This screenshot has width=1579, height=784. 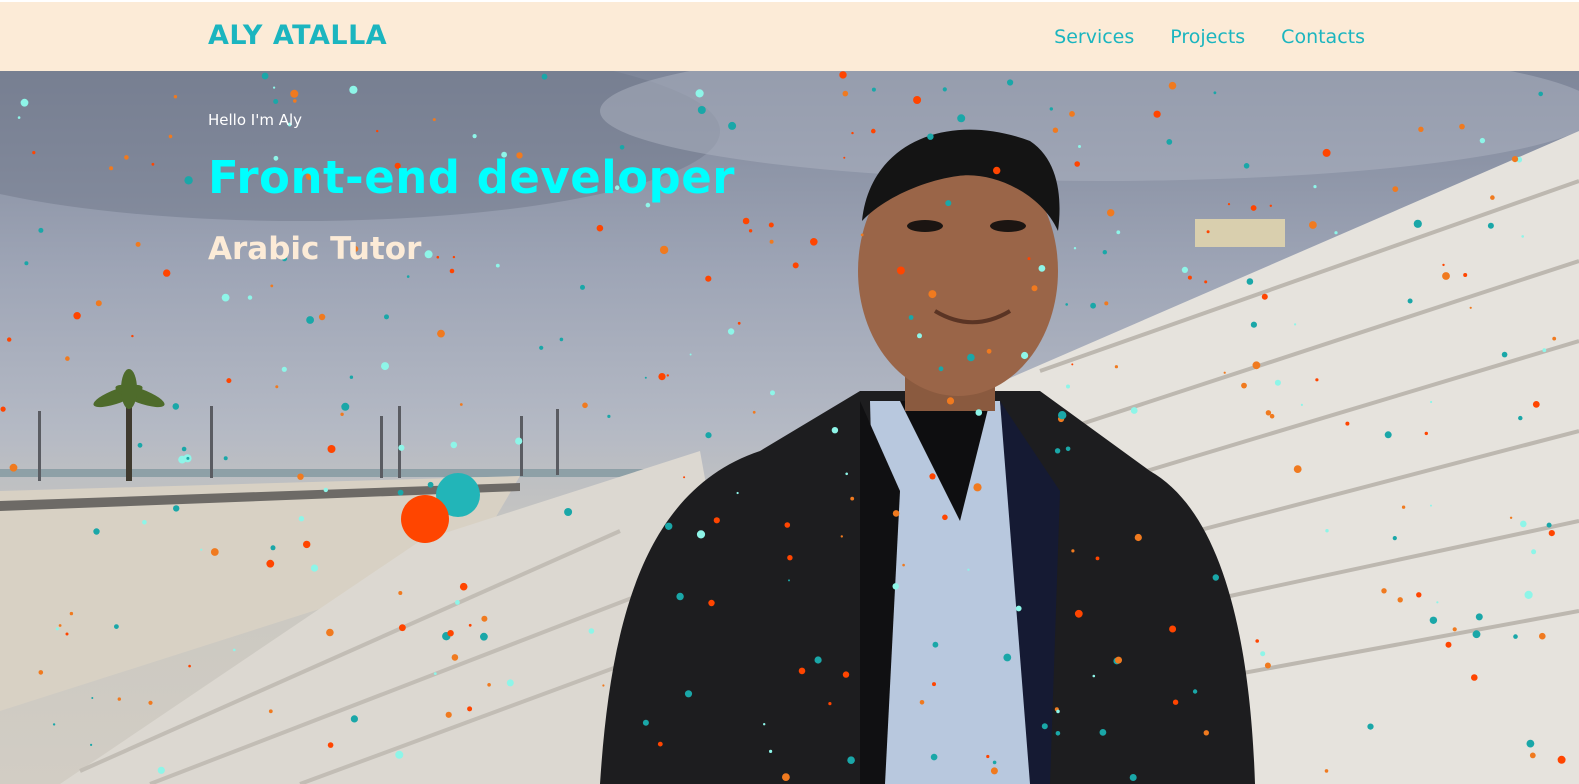 What do you see at coordinates (1323, 37) in the screenshot?
I see `nav-link-contacts: Contacts` at bounding box center [1323, 37].